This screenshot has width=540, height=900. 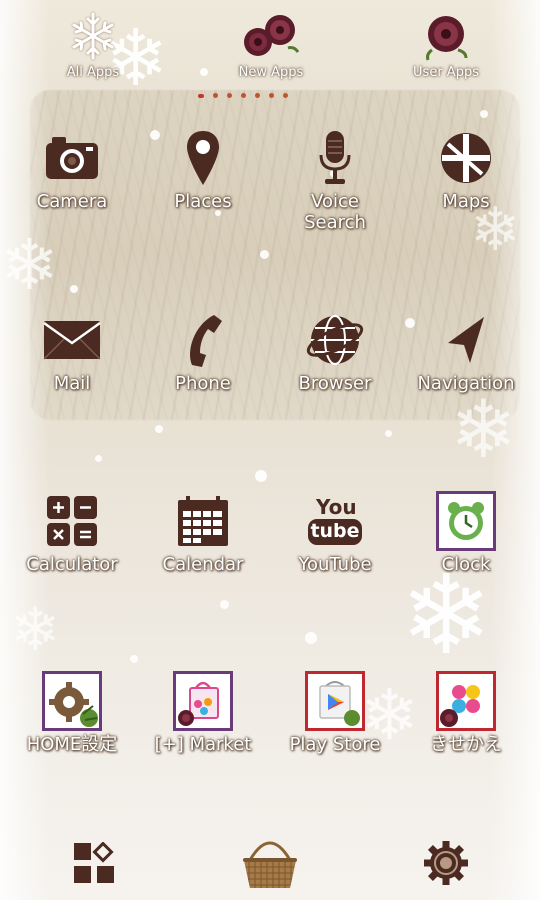 I want to click on basket-icon, so click(x=270, y=864).